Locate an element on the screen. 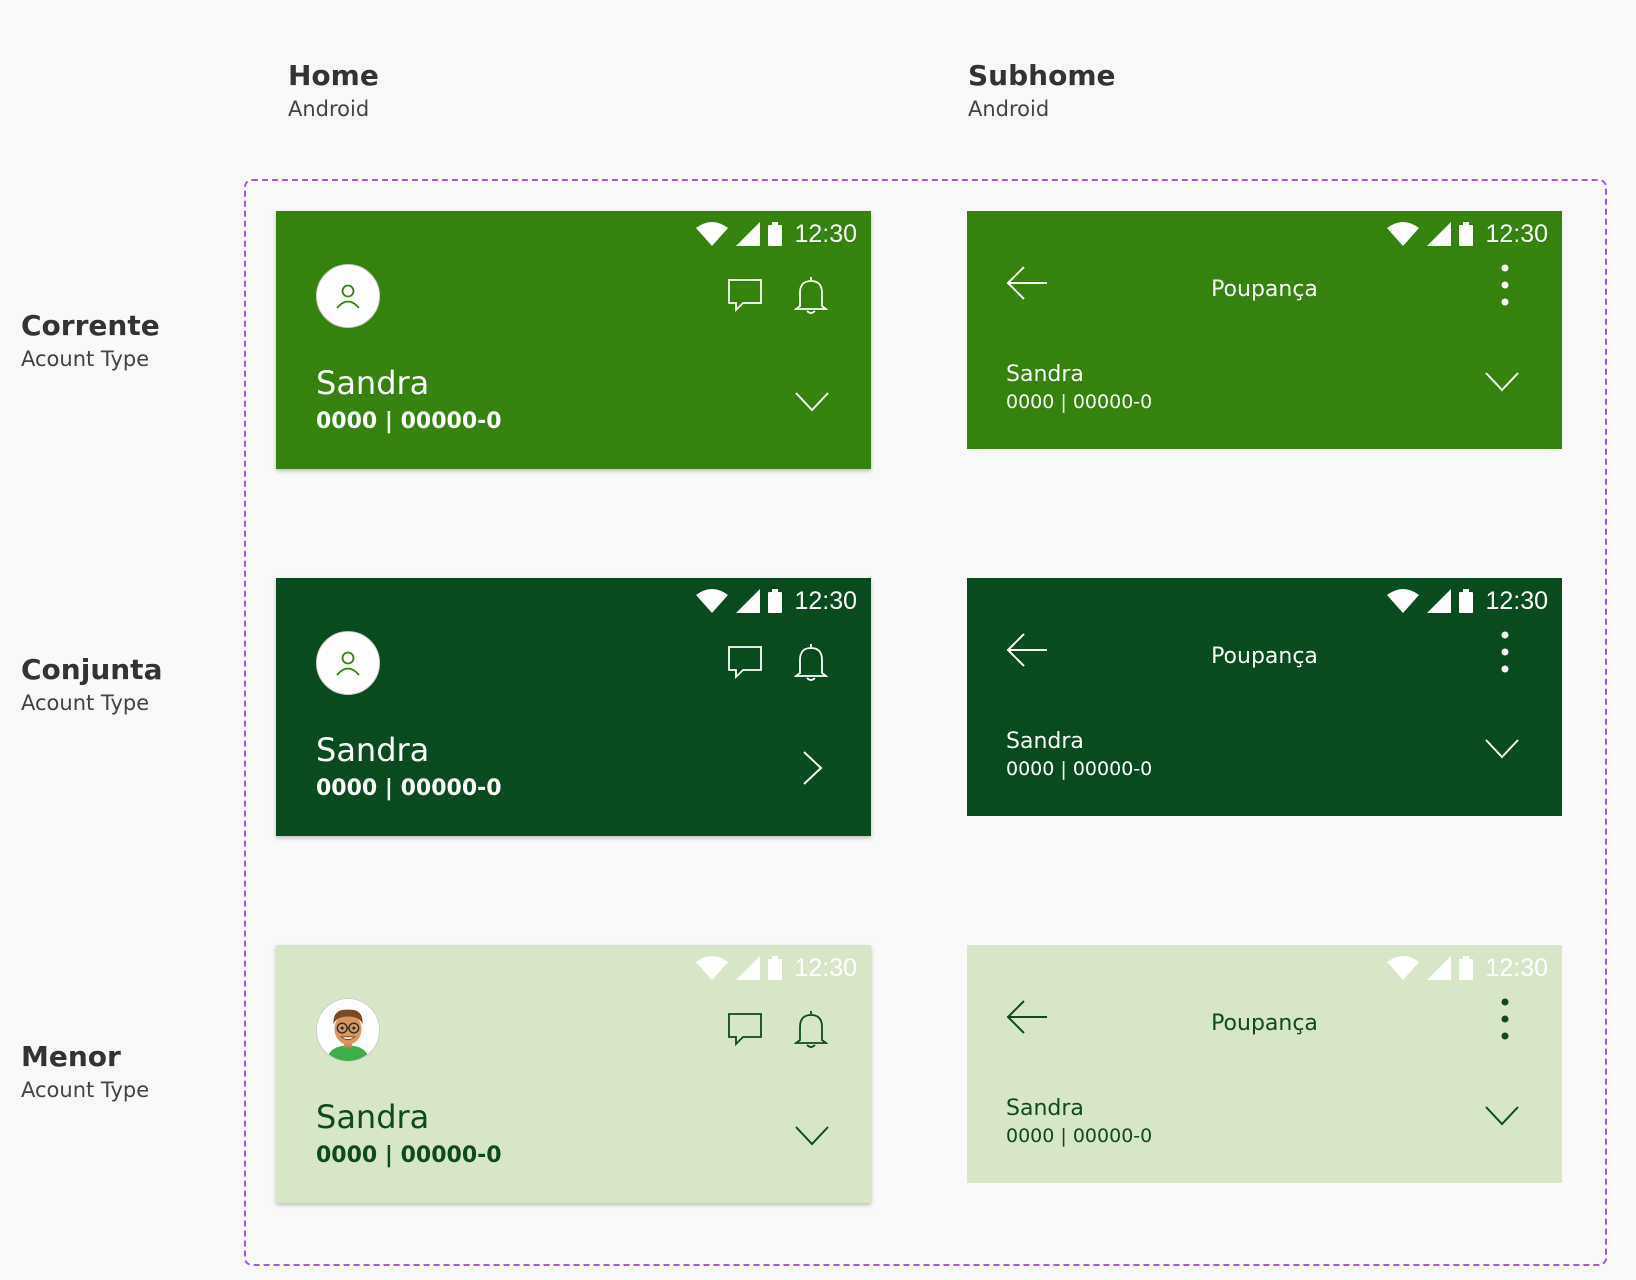 This screenshot has height=1280, width=1636. home-header-corrente: 12:30 Sandra 0000 | 00000-0 is located at coordinates (573, 340).